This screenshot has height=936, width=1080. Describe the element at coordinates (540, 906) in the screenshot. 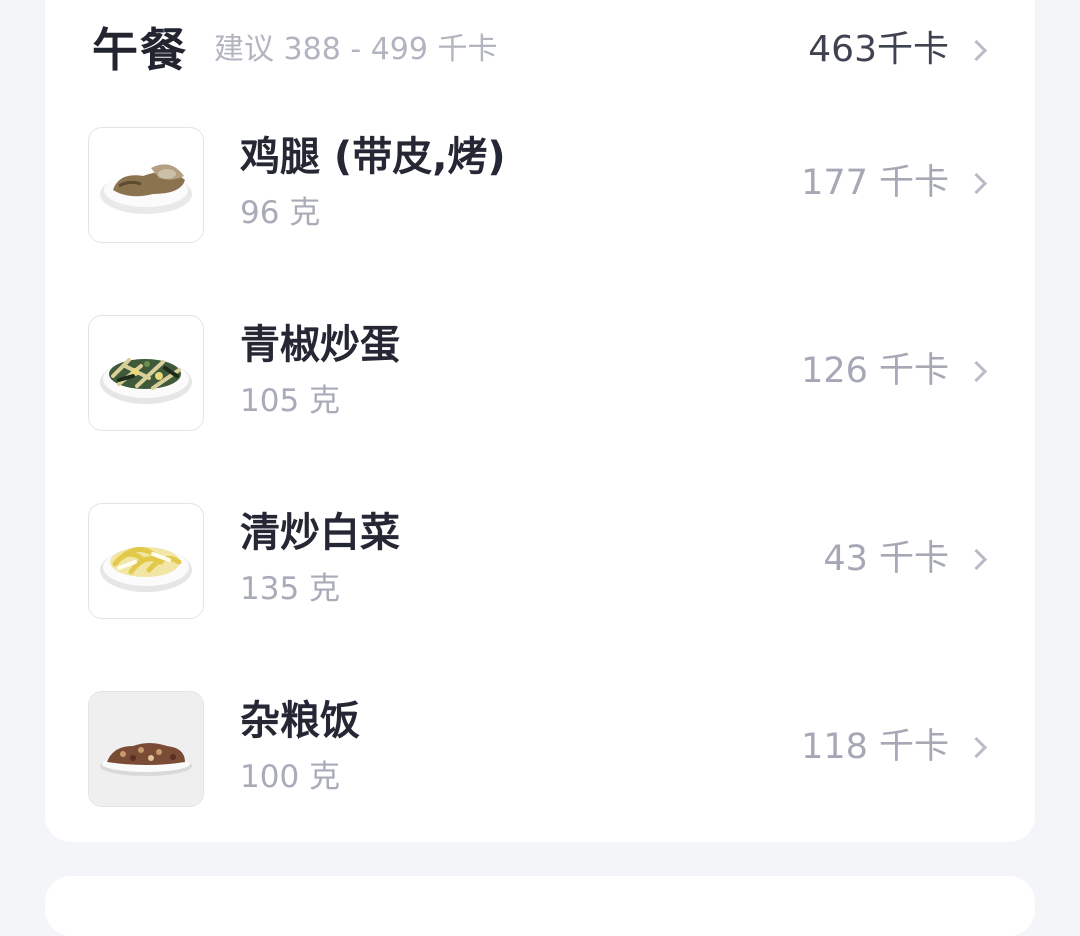

I see `next-card` at that location.